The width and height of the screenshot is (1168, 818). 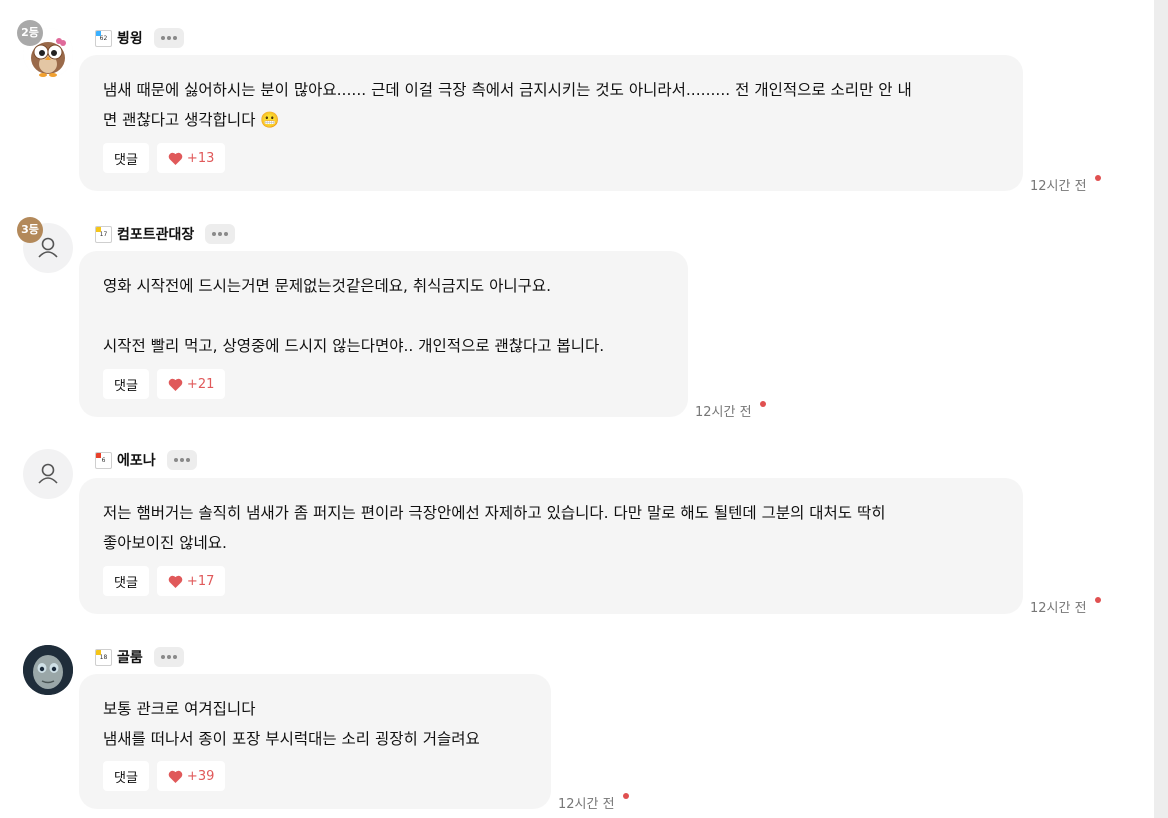 I want to click on like-count: +13, so click(x=200, y=158).